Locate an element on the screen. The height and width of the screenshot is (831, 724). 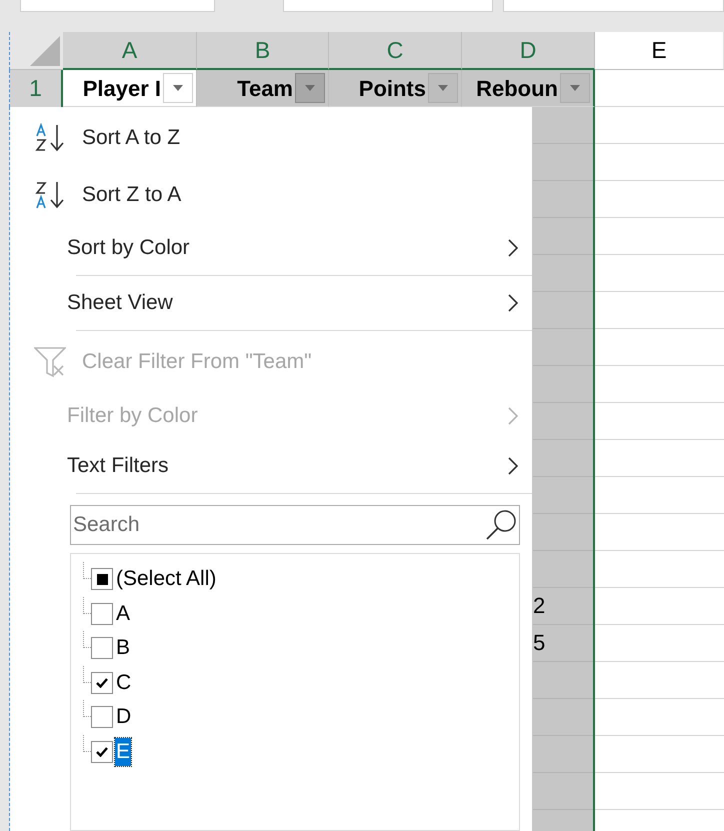
clear-filter-icon is located at coordinates (50, 362).